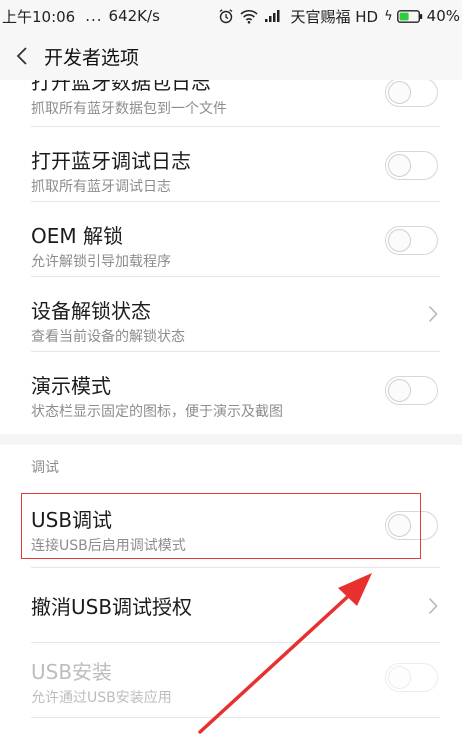 The height and width of the screenshot is (734, 462). What do you see at coordinates (226, 16) in the screenshot?
I see `alarm-icon` at bounding box center [226, 16].